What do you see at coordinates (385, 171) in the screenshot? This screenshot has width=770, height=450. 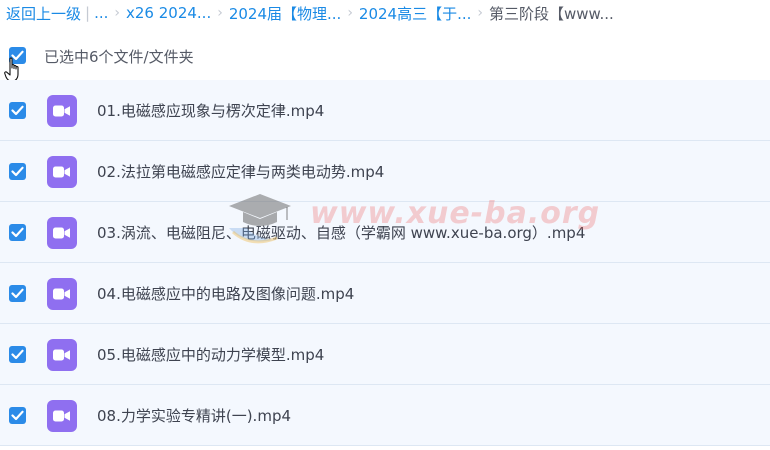 I see `file-row: 02.法拉第电磁感应定律与两类电动势.mp4` at bounding box center [385, 171].